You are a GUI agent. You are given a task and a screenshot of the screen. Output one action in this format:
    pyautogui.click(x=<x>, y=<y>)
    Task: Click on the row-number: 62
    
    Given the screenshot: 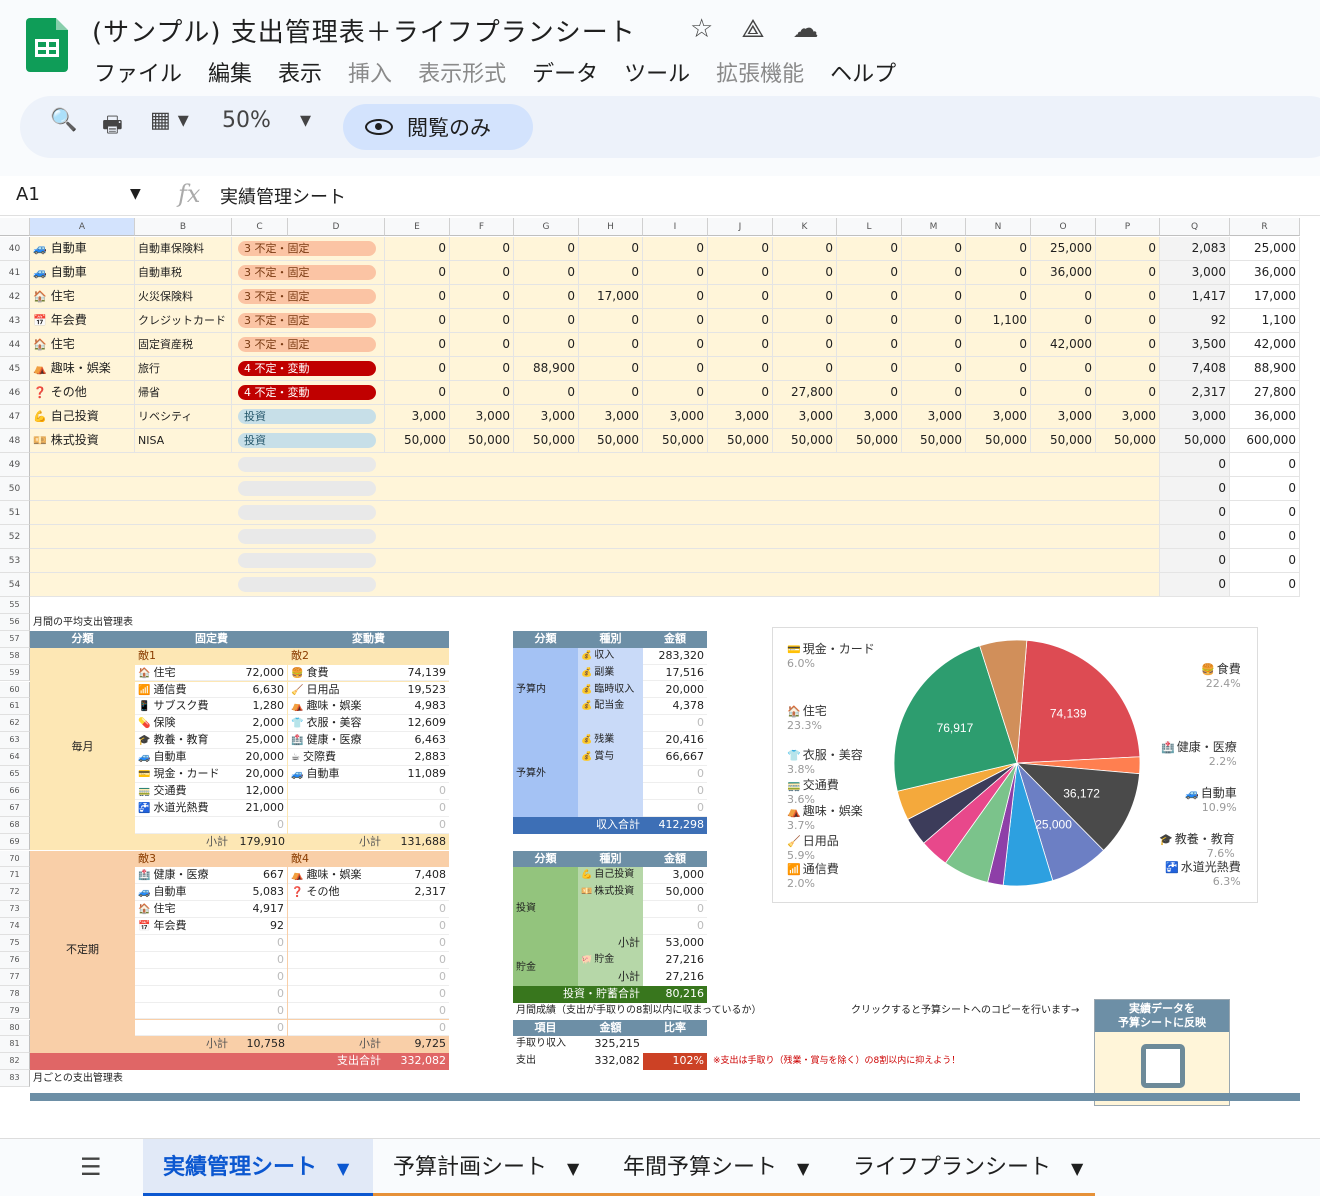 What is the action you would take?
    pyautogui.click(x=15, y=724)
    